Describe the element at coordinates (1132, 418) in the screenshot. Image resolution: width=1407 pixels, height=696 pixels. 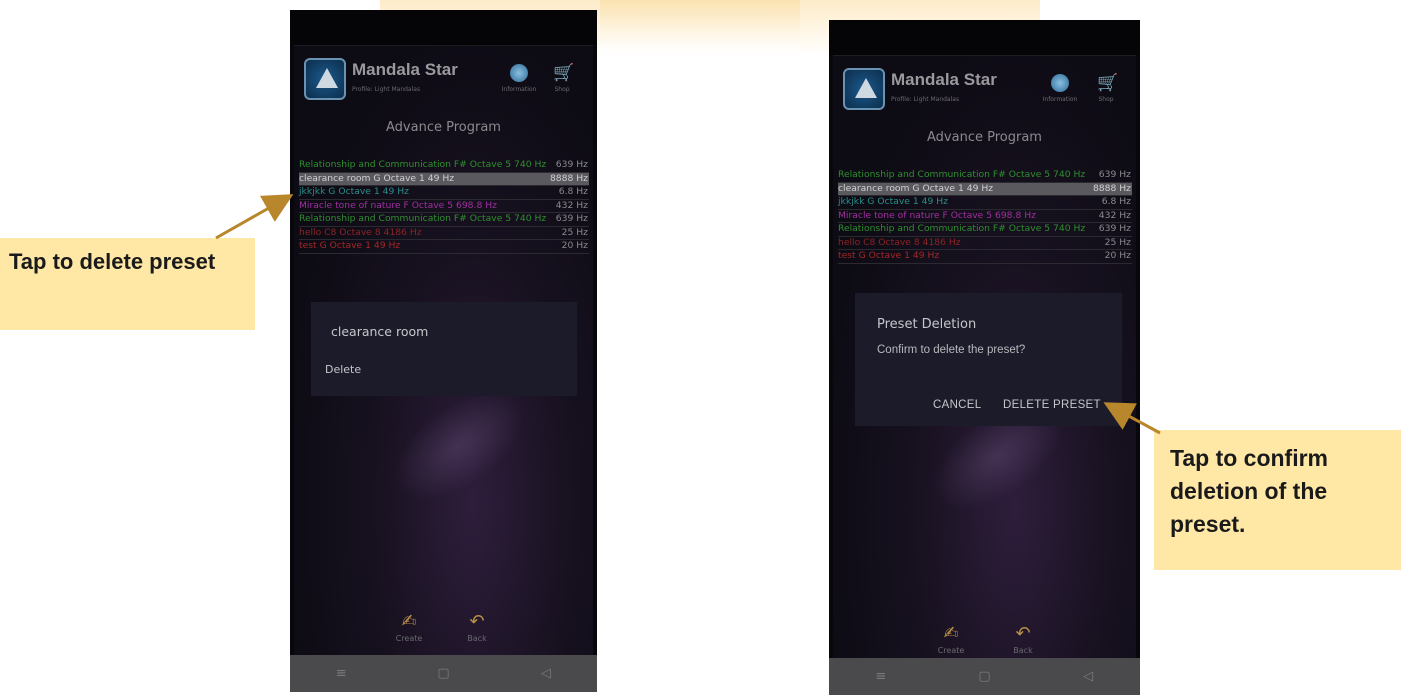
I see `arrow-to-delete-button` at that location.